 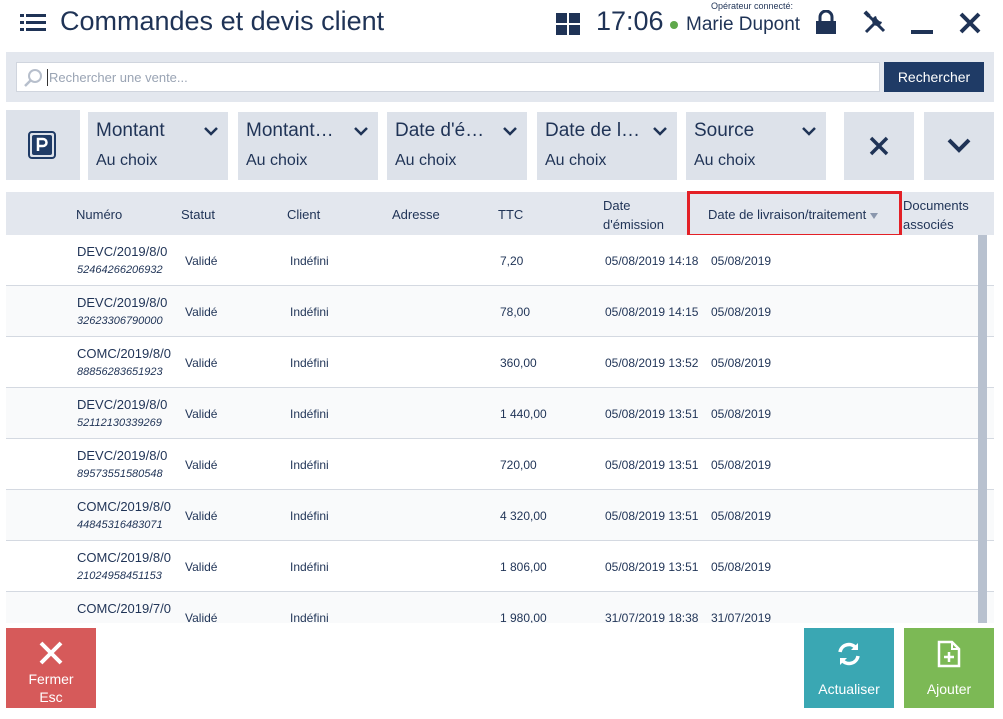 I want to click on cell-date-emission: 05/08/2019 13:52, so click(x=651, y=363).